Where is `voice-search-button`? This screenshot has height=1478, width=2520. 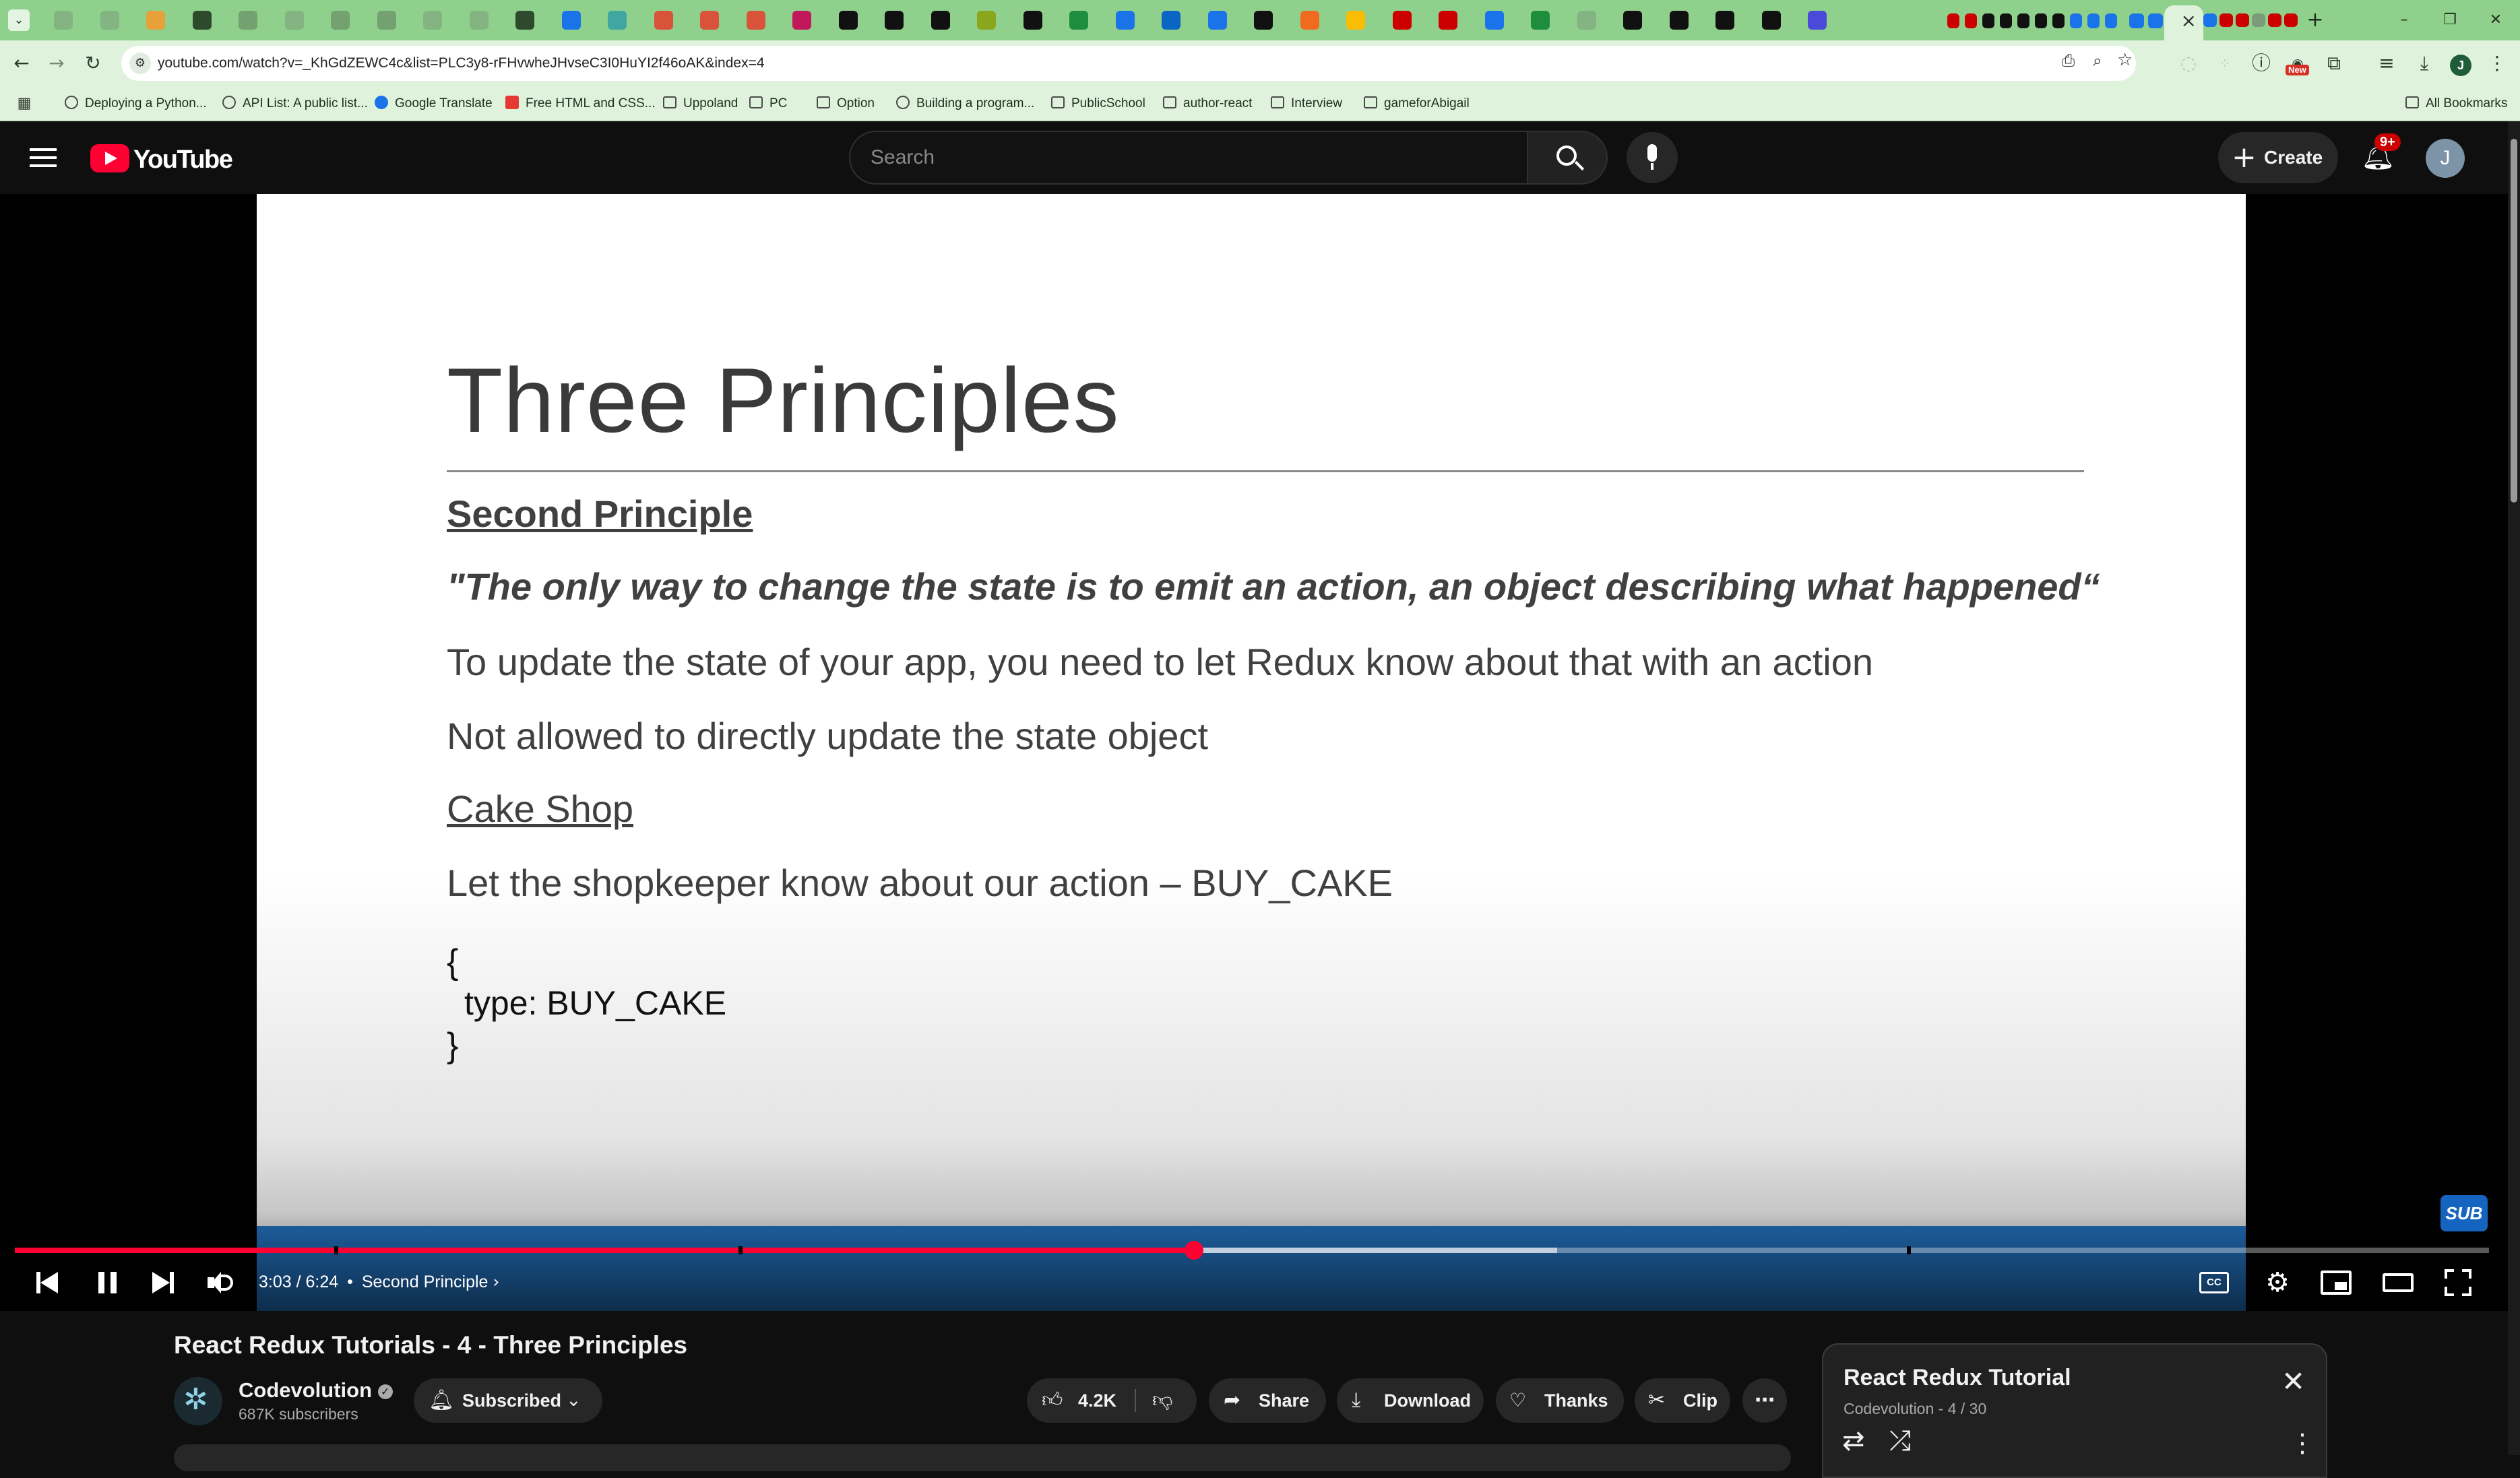 voice-search-button is located at coordinates (1653, 157).